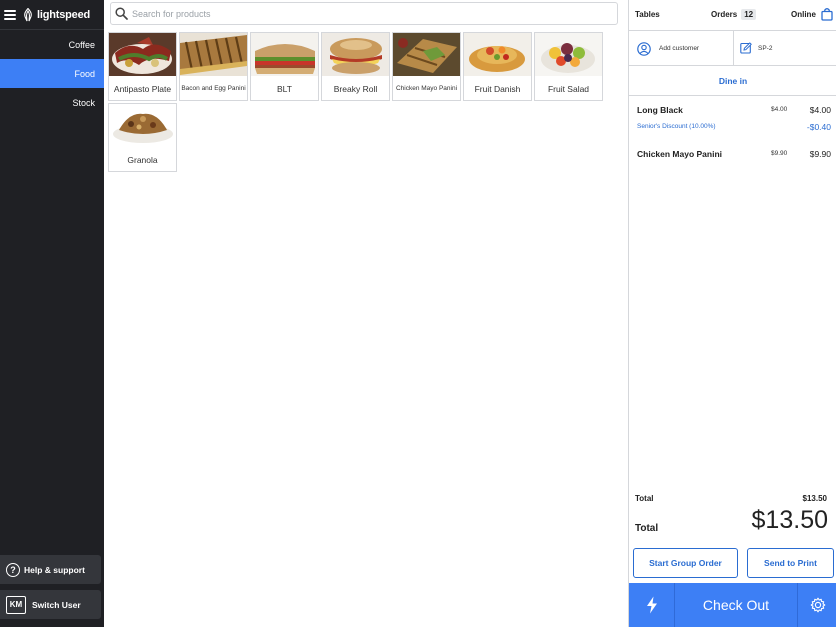 The width and height of the screenshot is (836, 627). I want to click on help-support-label: Help & support, so click(54, 569).